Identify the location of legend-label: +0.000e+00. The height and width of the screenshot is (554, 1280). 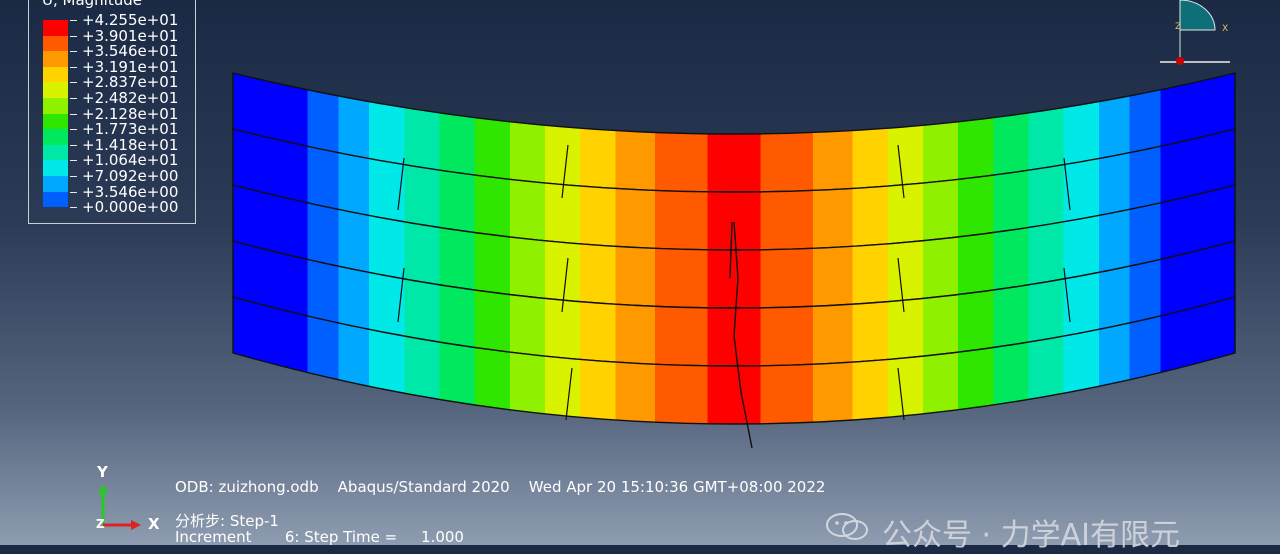
(130, 207).